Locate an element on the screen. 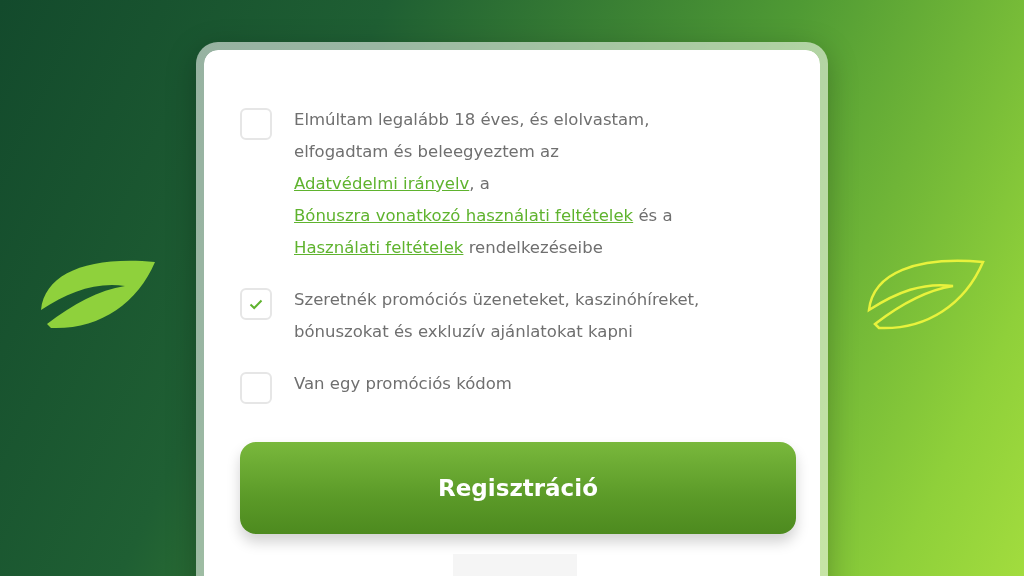 The image size is (1024, 576). terms-link: Használati feltételek is located at coordinates (379, 247).